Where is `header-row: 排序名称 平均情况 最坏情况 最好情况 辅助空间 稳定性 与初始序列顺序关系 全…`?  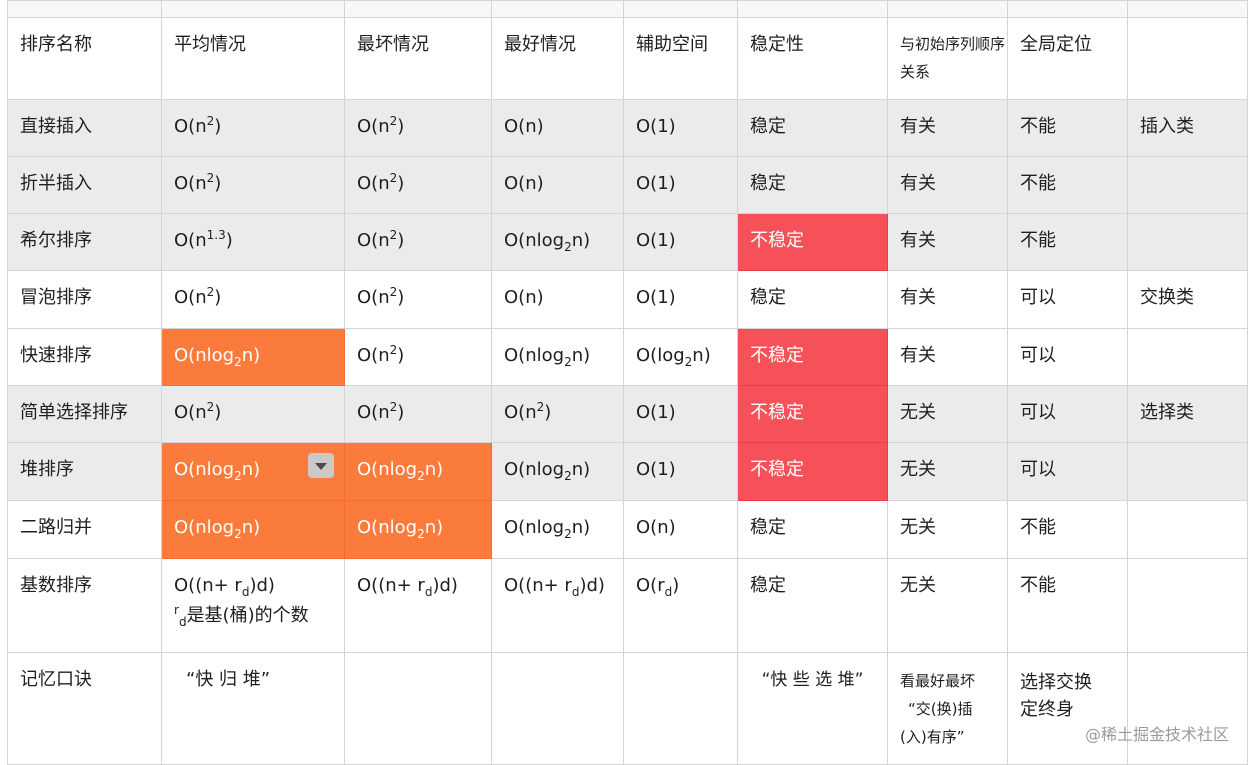
header-row: 排序名称 平均情况 最坏情况 最好情况 辅助空间 稳定性 与初始序列顺序关系 全… is located at coordinates (627, 58).